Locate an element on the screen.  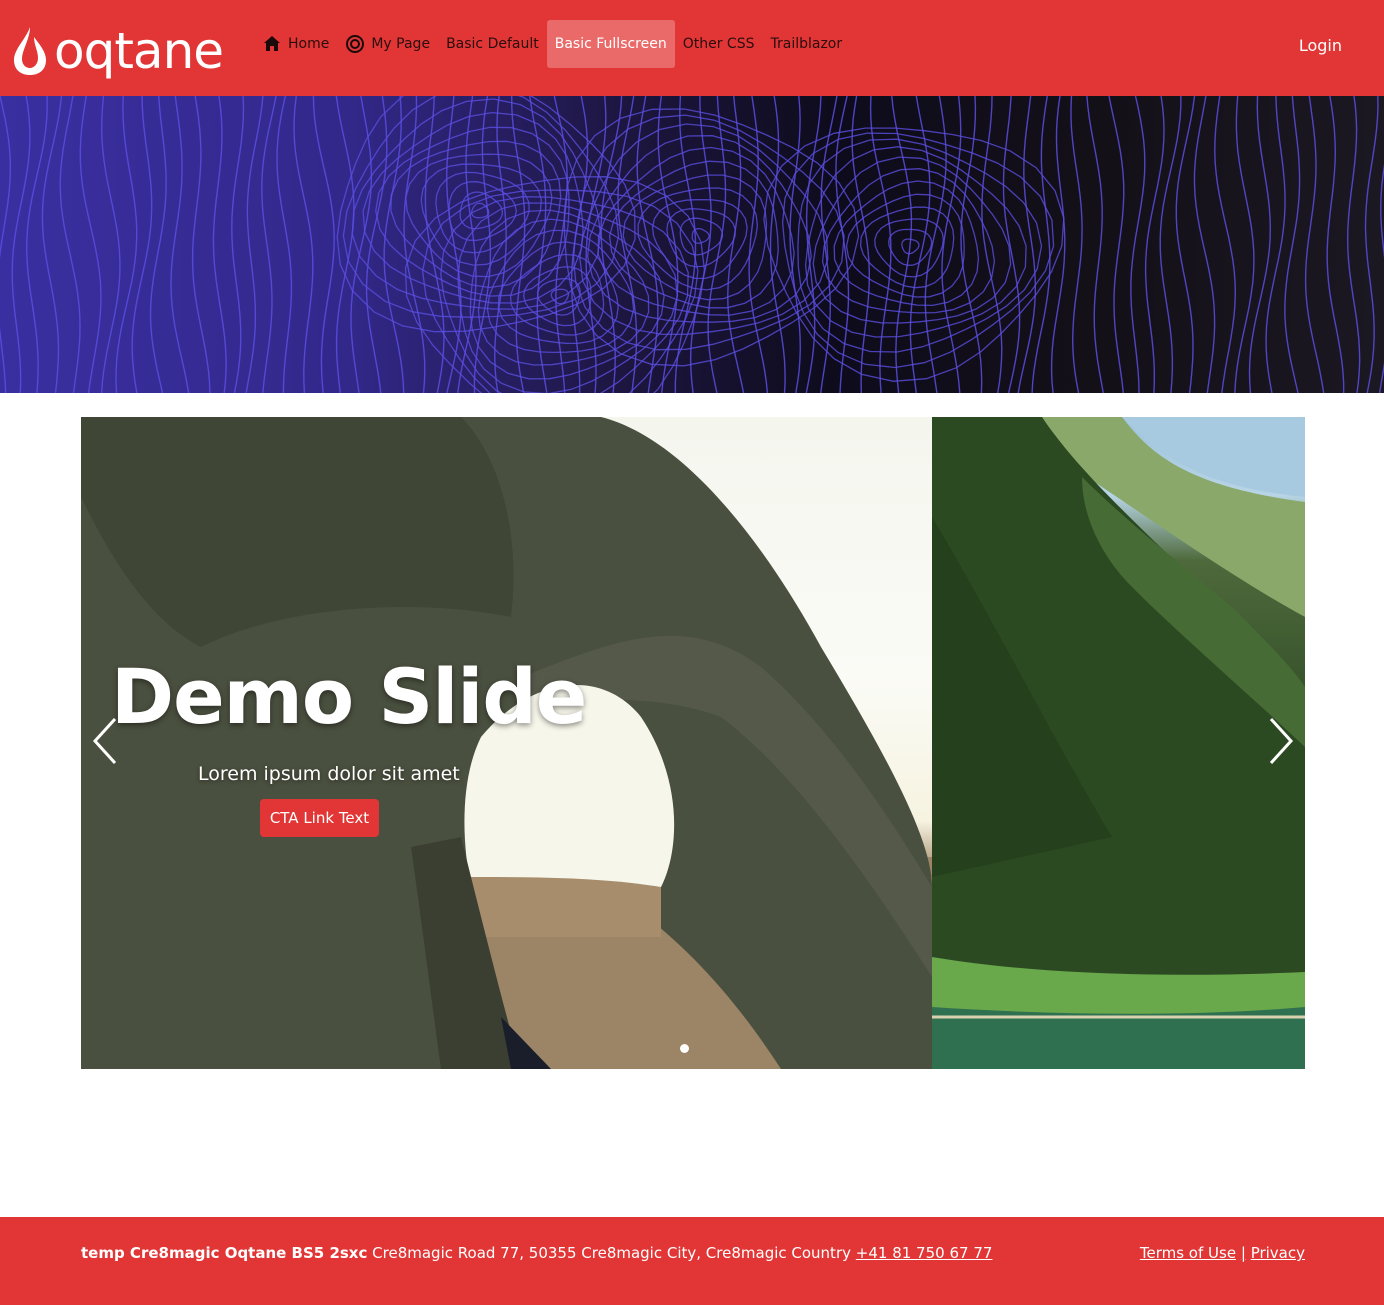
carousel-indicator is located at coordinates (684, 1048).